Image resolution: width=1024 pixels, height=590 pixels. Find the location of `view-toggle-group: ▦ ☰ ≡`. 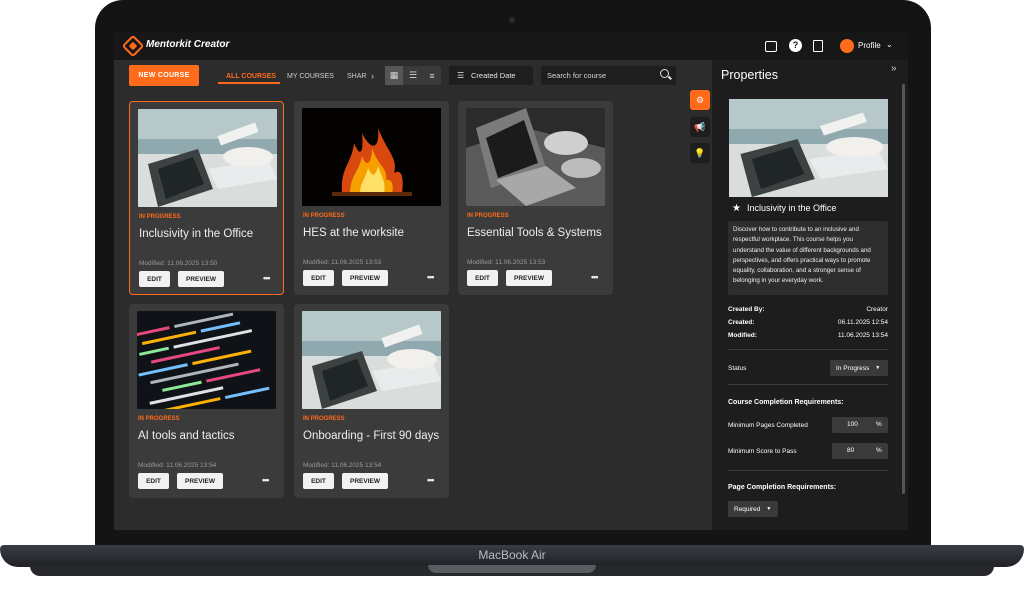

view-toggle-group: ▦ ☰ ≡ is located at coordinates (413, 75).